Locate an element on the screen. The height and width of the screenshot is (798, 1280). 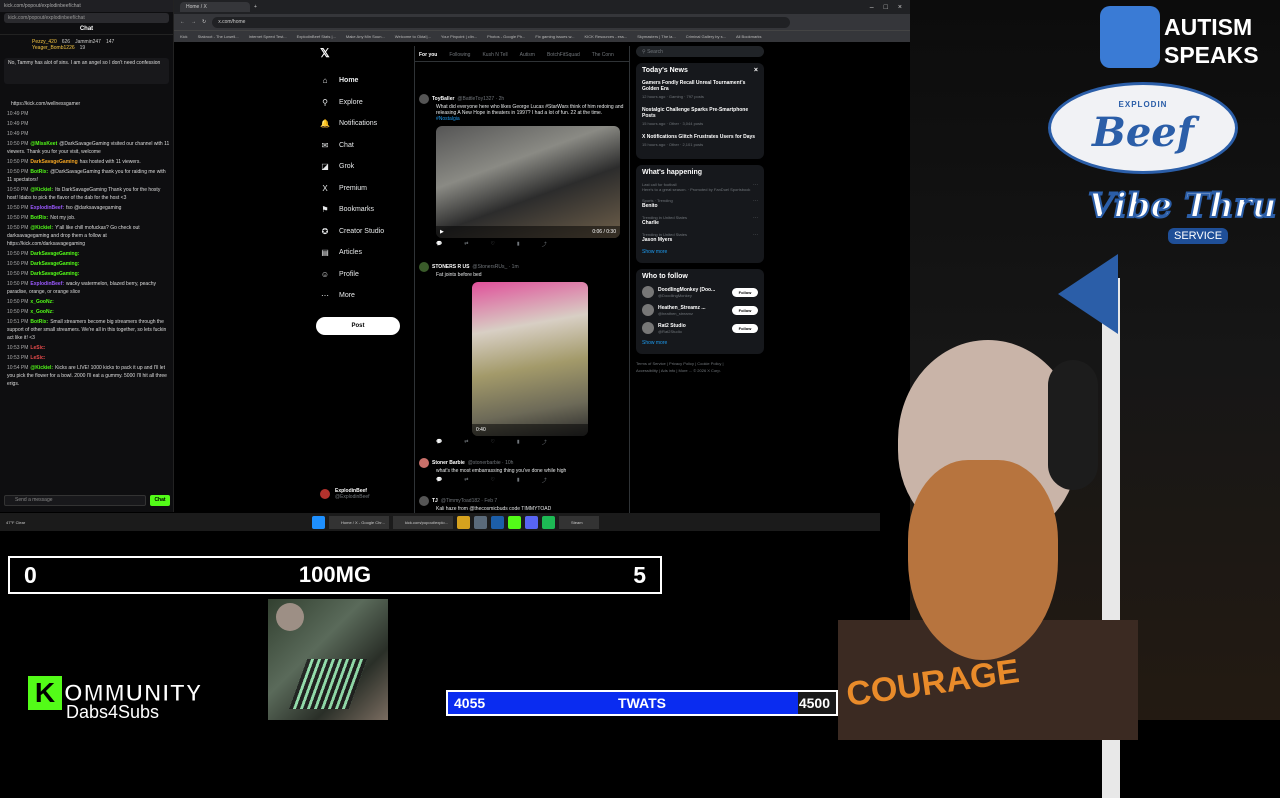
maximize-icon: □ is located at coordinates (886, 7).